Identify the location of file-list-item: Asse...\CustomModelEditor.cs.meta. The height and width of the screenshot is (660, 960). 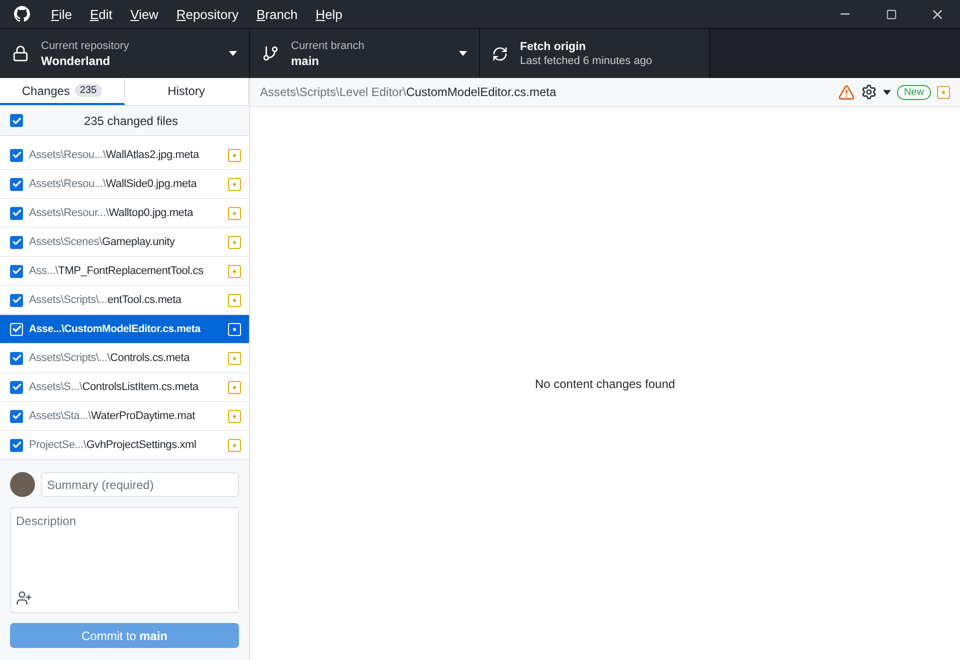
(124, 329).